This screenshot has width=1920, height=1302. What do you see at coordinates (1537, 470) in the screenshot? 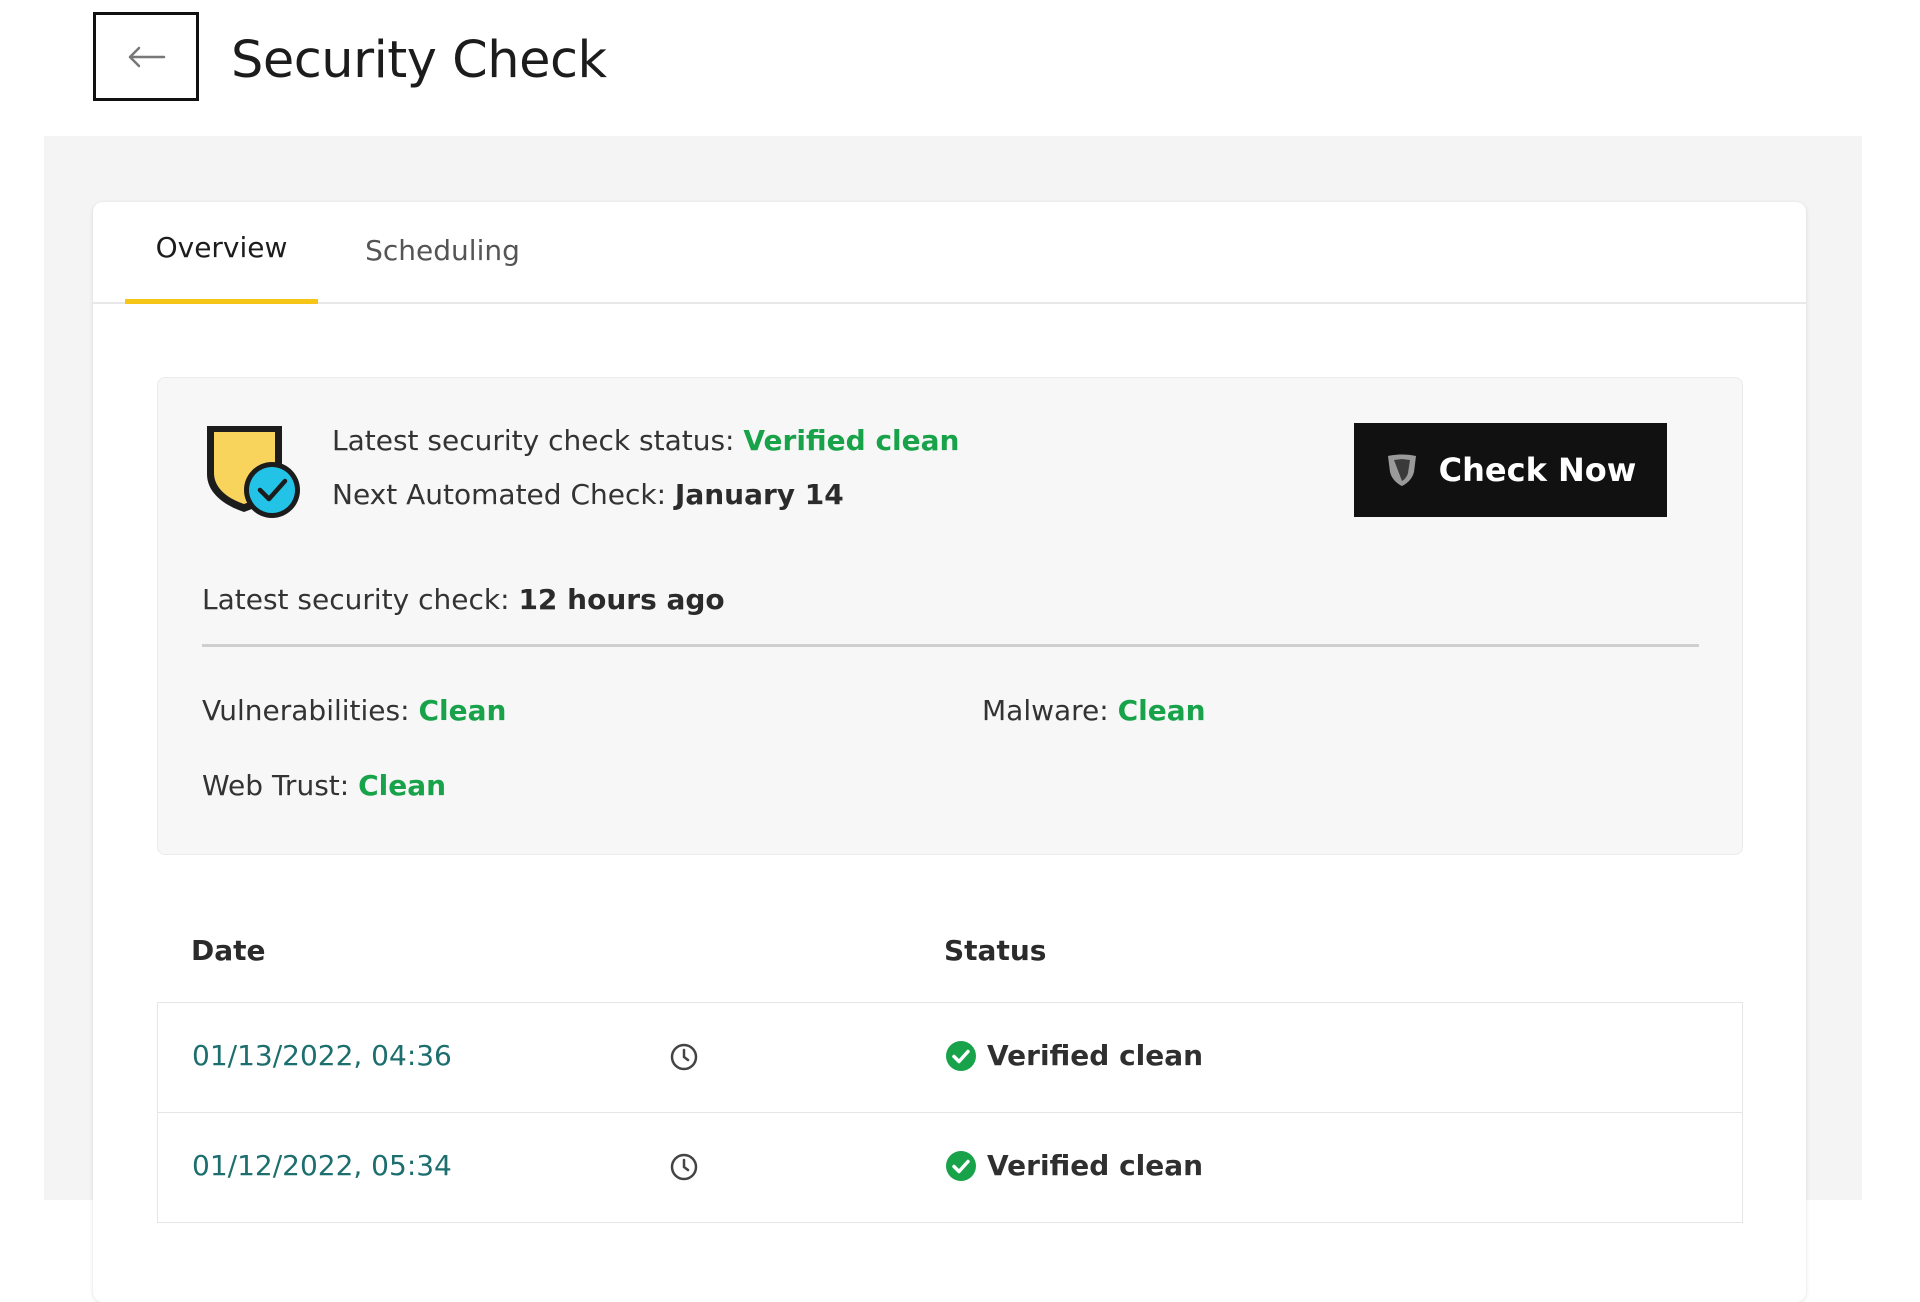
I see `check-now-label: Check Now` at bounding box center [1537, 470].